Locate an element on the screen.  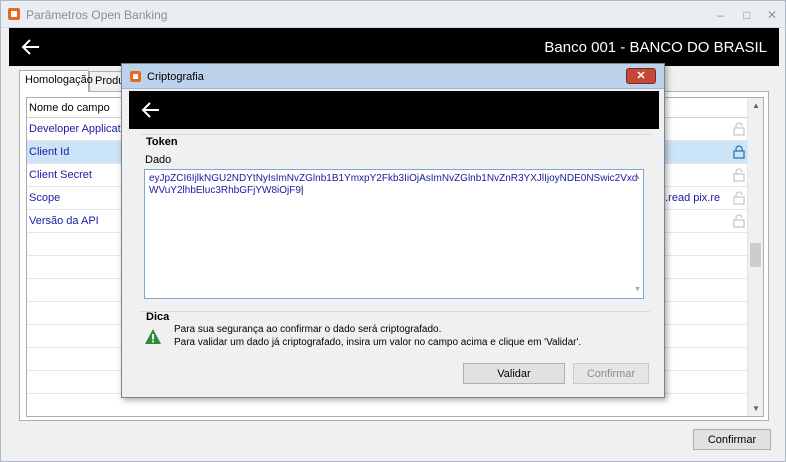
validate-button: Validar is located at coordinates (514, 373).